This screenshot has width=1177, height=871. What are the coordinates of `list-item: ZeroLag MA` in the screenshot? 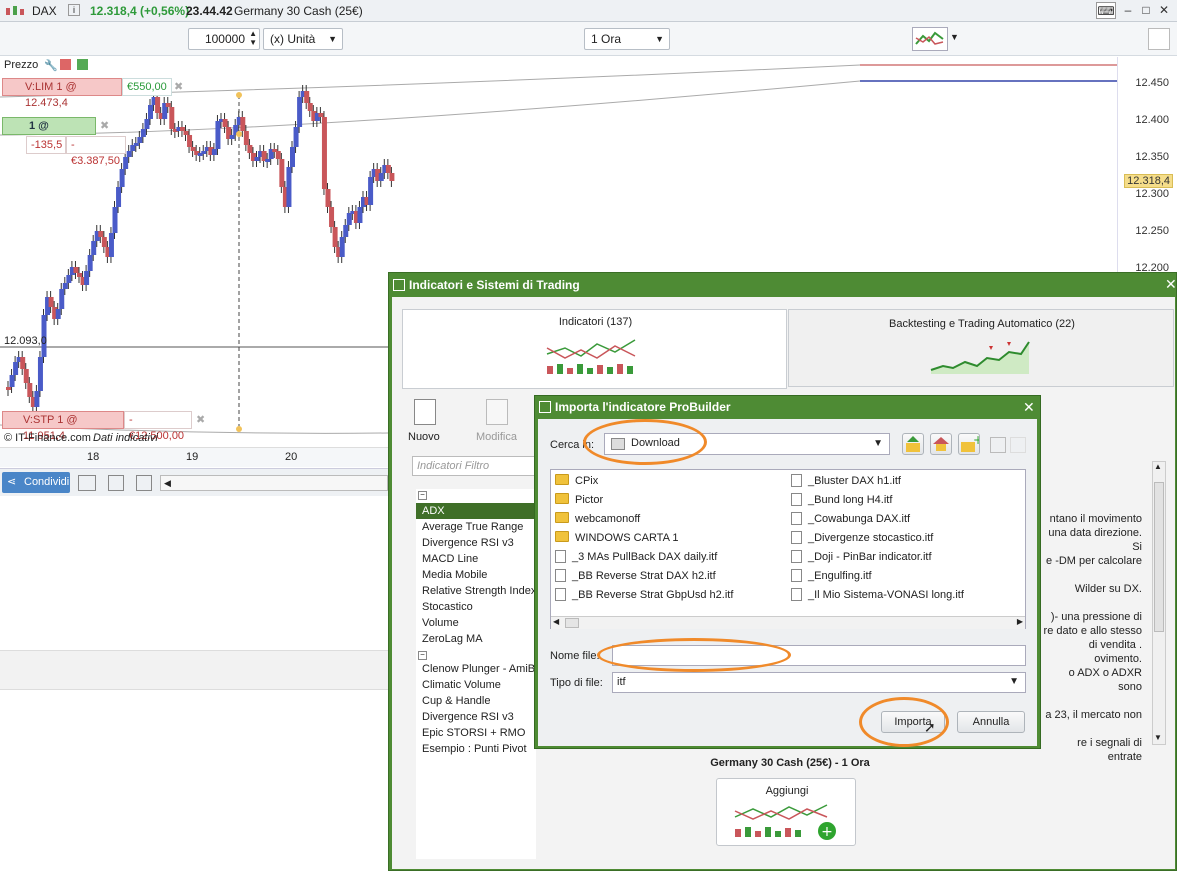 It's located at (476, 639).